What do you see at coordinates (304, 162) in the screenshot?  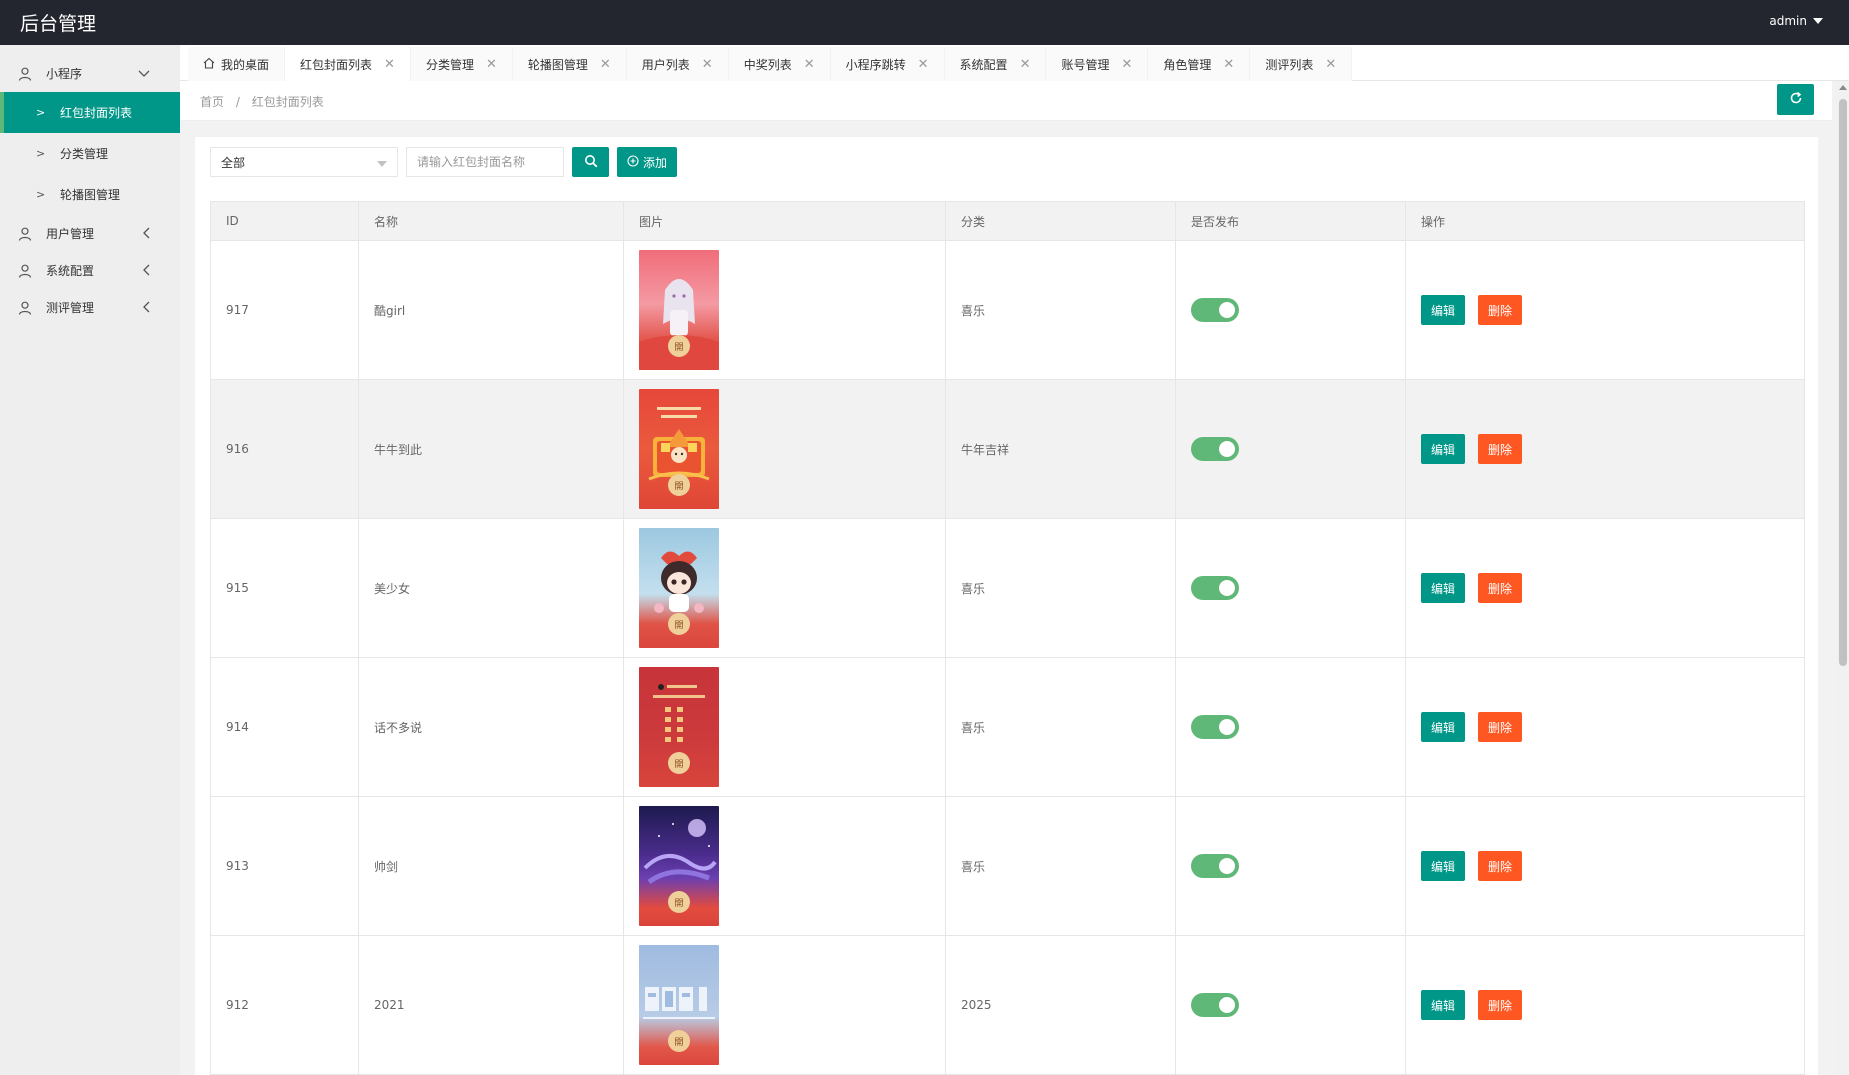 I see `category-select: 全部` at bounding box center [304, 162].